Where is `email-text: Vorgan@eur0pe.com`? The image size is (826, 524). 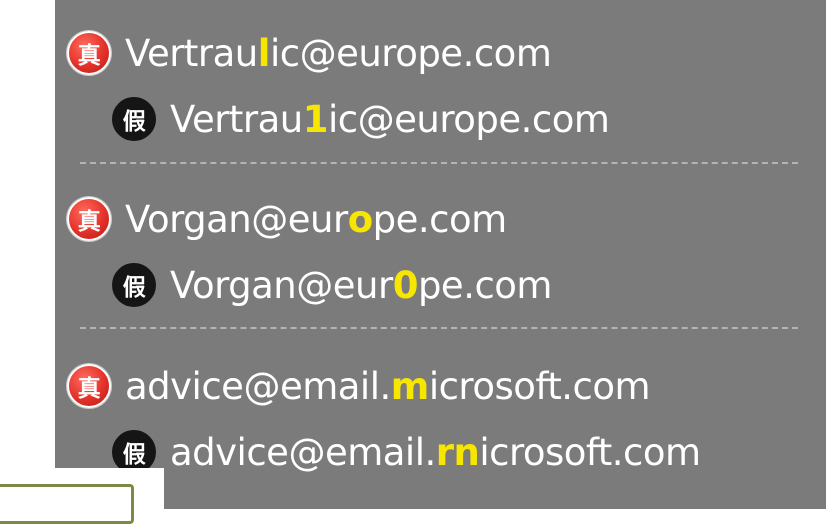 email-text: Vorgan@eur0pe.com is located at coordinates (361, 285).